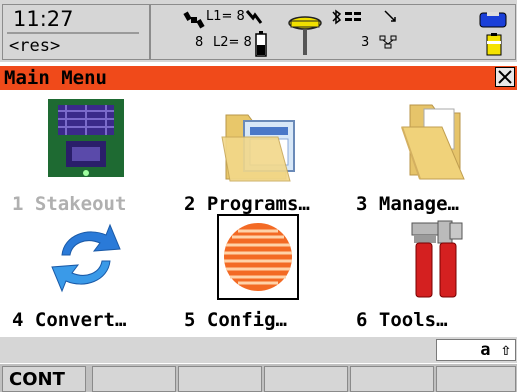 This screenshot has height=392, width=517. What do you see at coordinates (258, 257) in the screenshot?
I see `config-globe-icon` at bounding box center [258, 257].